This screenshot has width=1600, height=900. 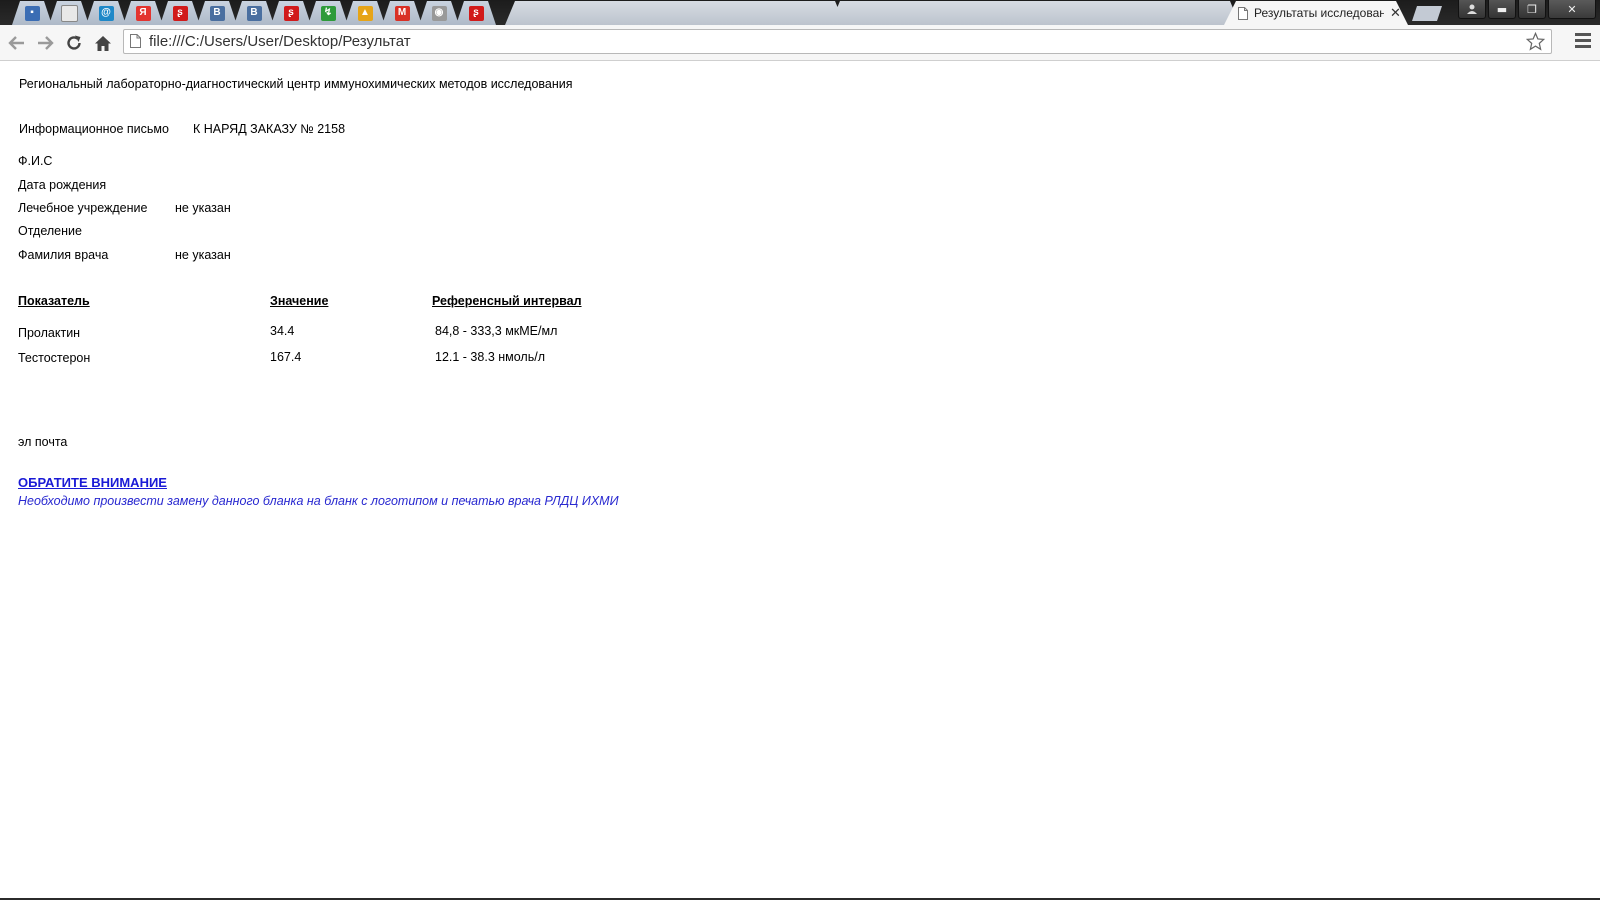 I want to click on home-icon, so click(x=103, y=43).